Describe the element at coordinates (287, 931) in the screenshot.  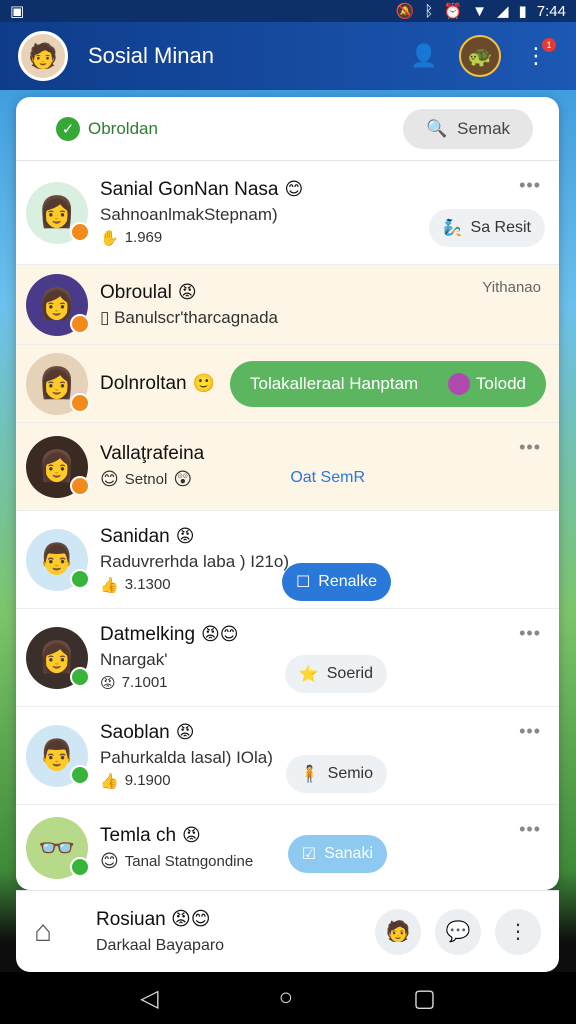
I see `bottom-bar: ⌂ Rosiuan 😡😊 Darkaal Bayaparo 🧑 💬 ⋮` at that location.